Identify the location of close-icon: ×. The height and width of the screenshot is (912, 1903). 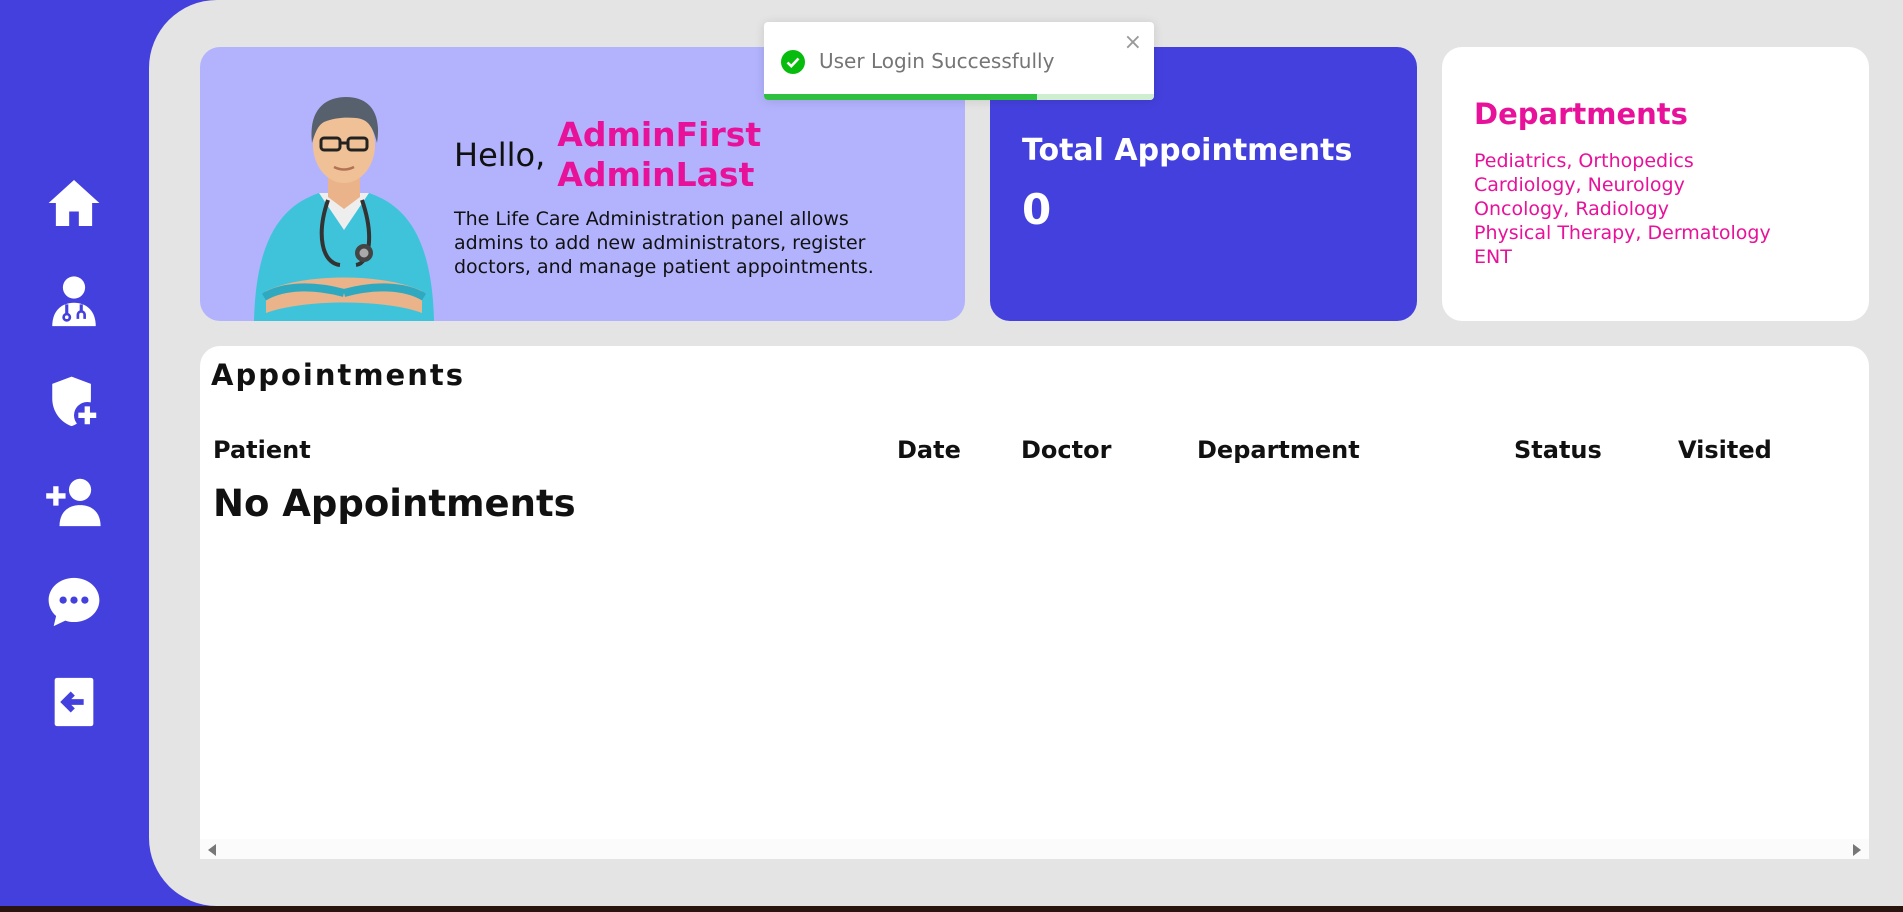
(1133, 42).